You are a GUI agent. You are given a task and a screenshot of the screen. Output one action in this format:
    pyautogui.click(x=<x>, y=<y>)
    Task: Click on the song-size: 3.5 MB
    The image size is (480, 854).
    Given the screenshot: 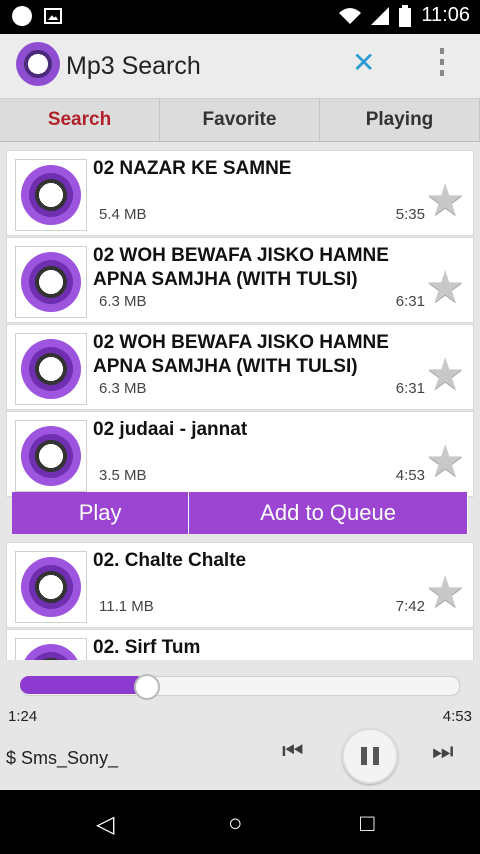 What is the action you would take?
    pyautogui.click(x=123, y=475)
    